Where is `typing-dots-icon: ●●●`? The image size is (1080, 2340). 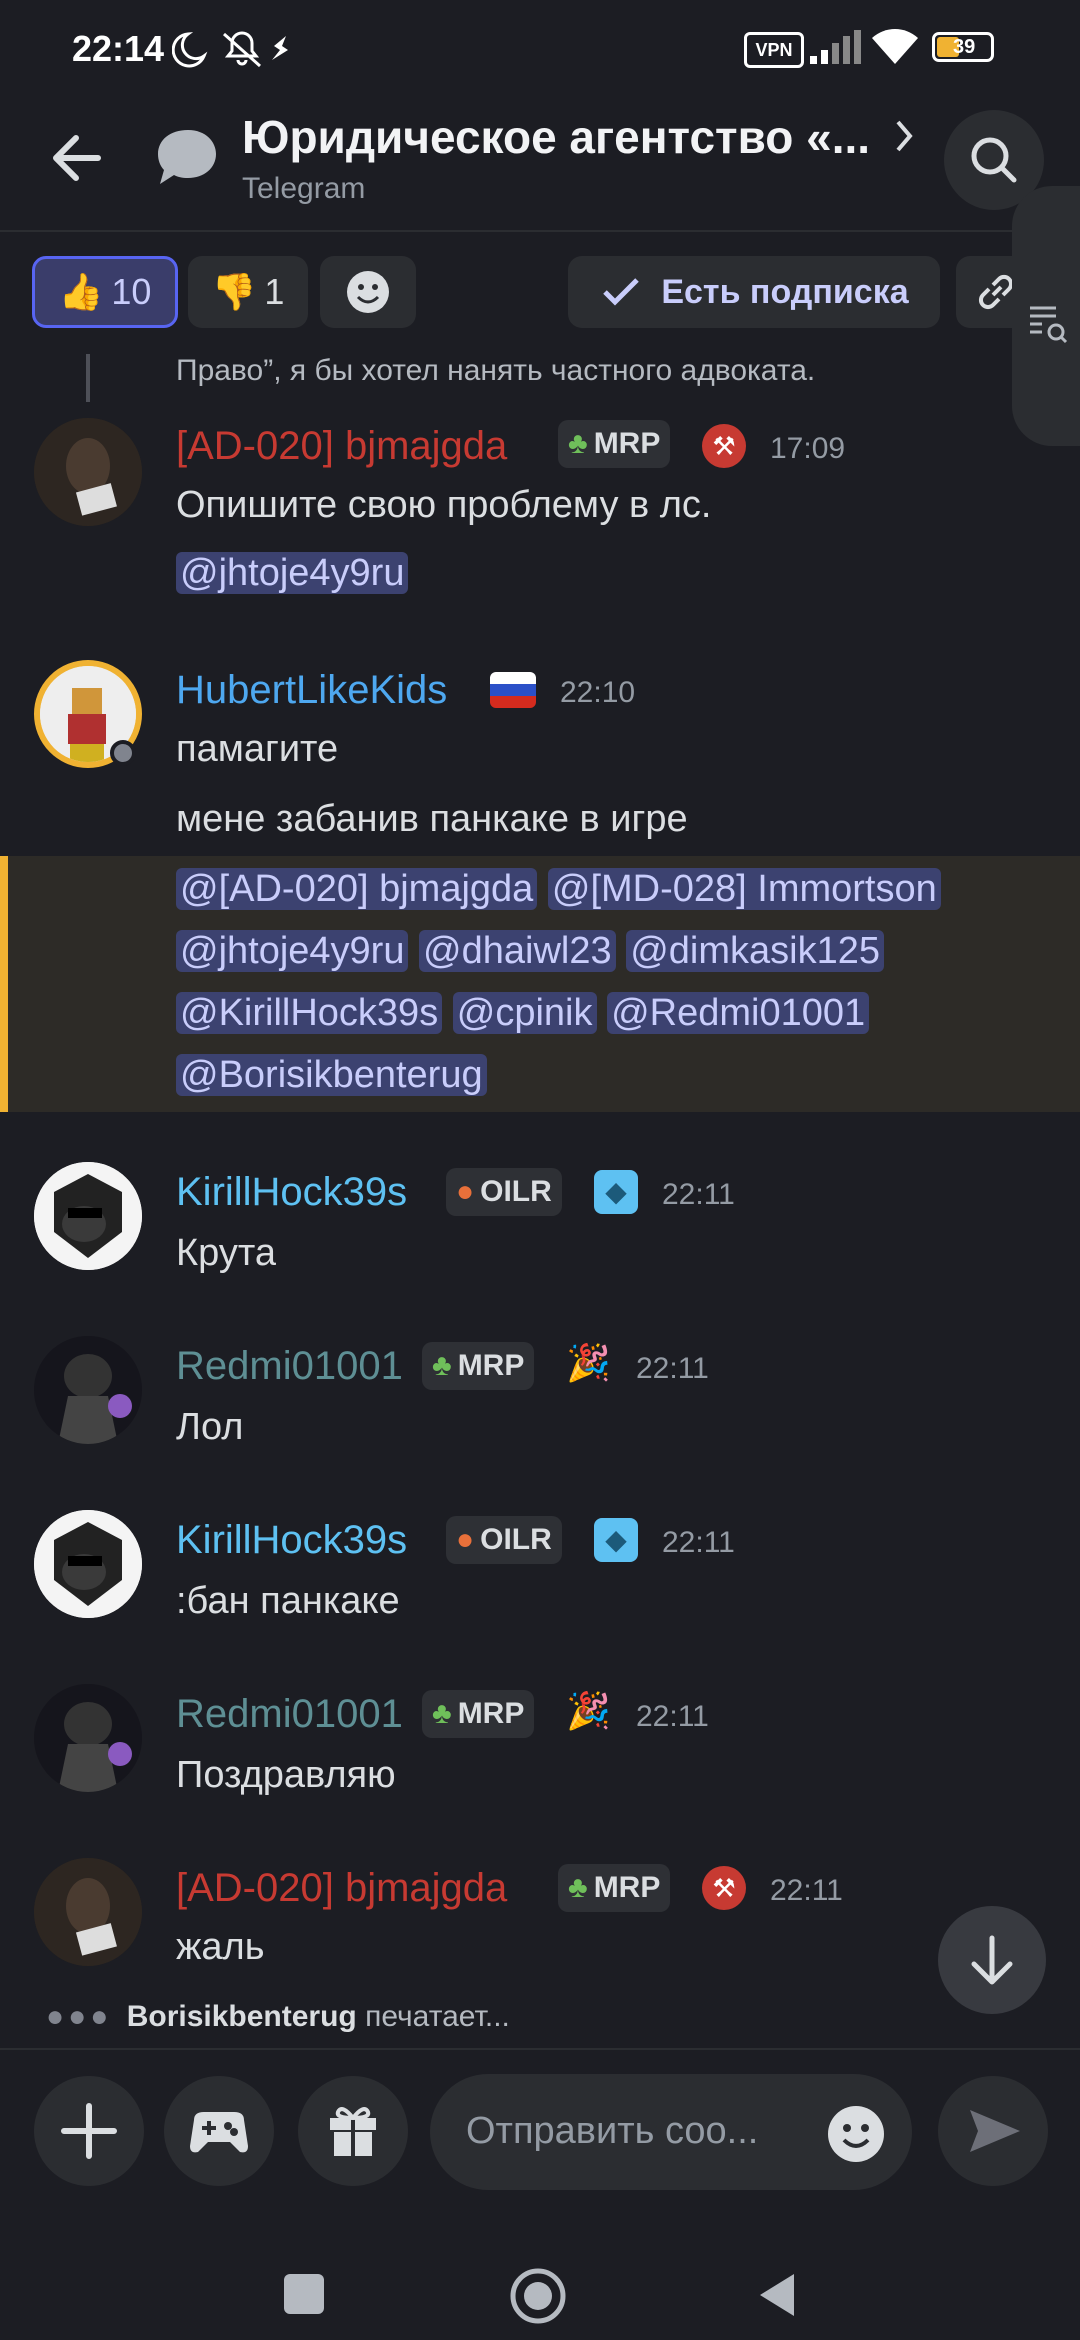
typing-dots-icon: ●●● is located at coordinates (79, 2016).